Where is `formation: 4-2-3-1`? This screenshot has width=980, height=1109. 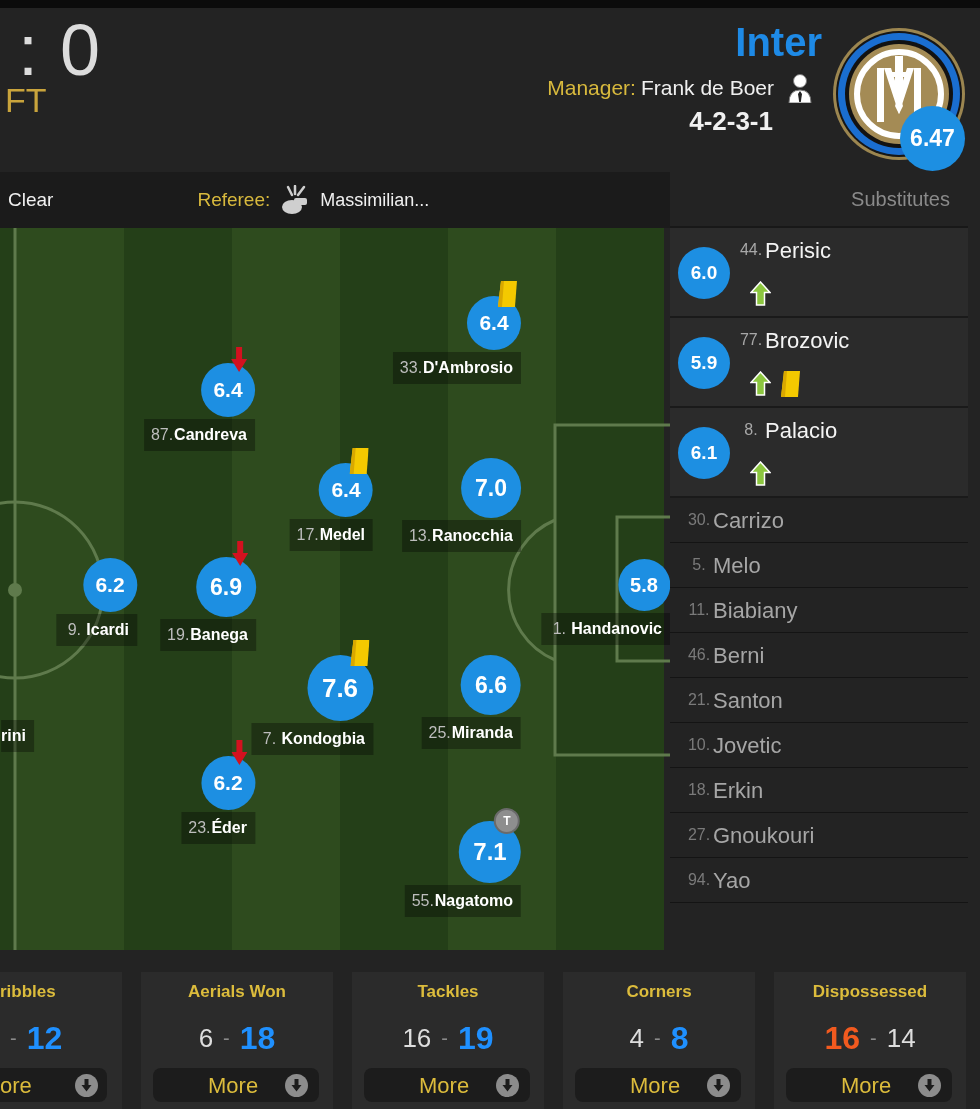
formation: 4-2-3-1 is located at coordinates (731, 121).